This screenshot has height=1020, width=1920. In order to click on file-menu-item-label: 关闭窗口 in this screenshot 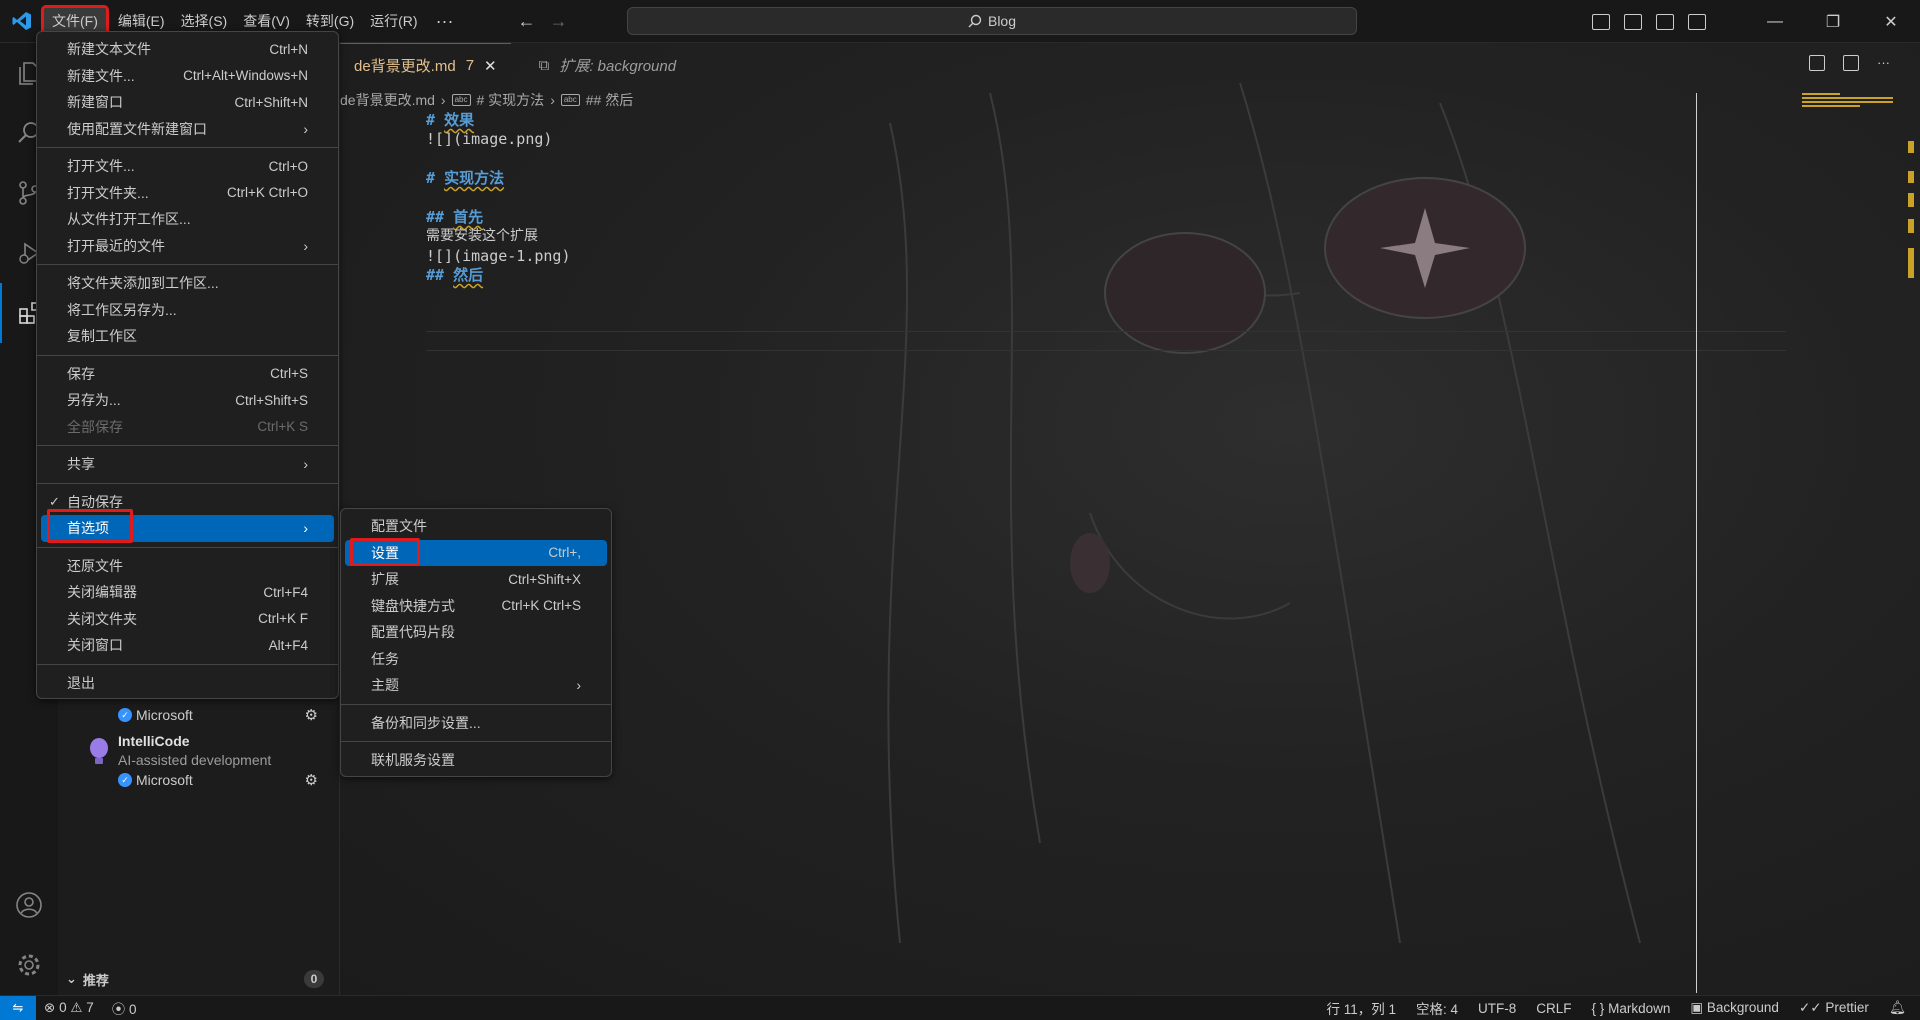, I will do `click(95, 645)`.